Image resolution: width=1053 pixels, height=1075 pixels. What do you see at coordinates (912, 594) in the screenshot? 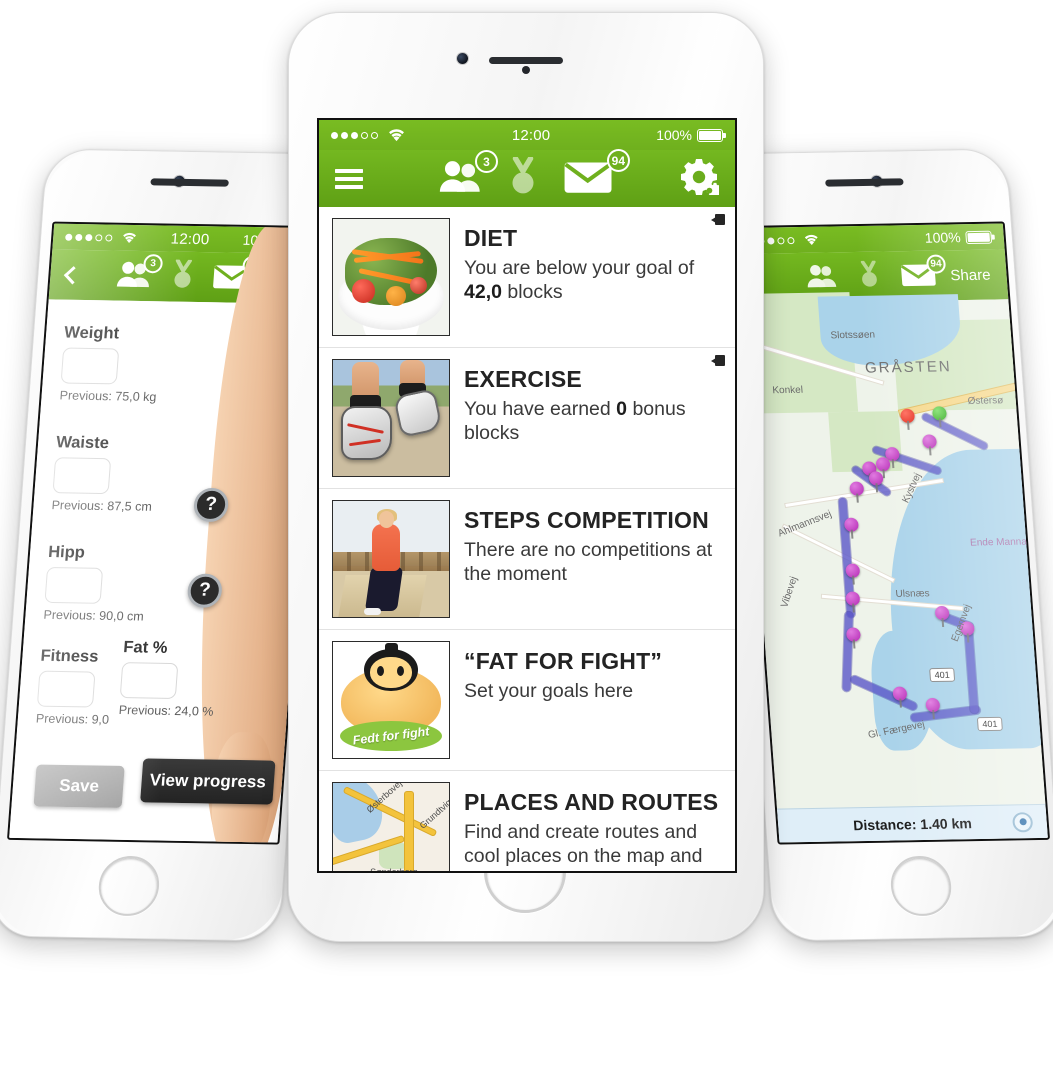
I see `map-label-ulsnaes: Ulsnæs` at bounding box center [912, 594].